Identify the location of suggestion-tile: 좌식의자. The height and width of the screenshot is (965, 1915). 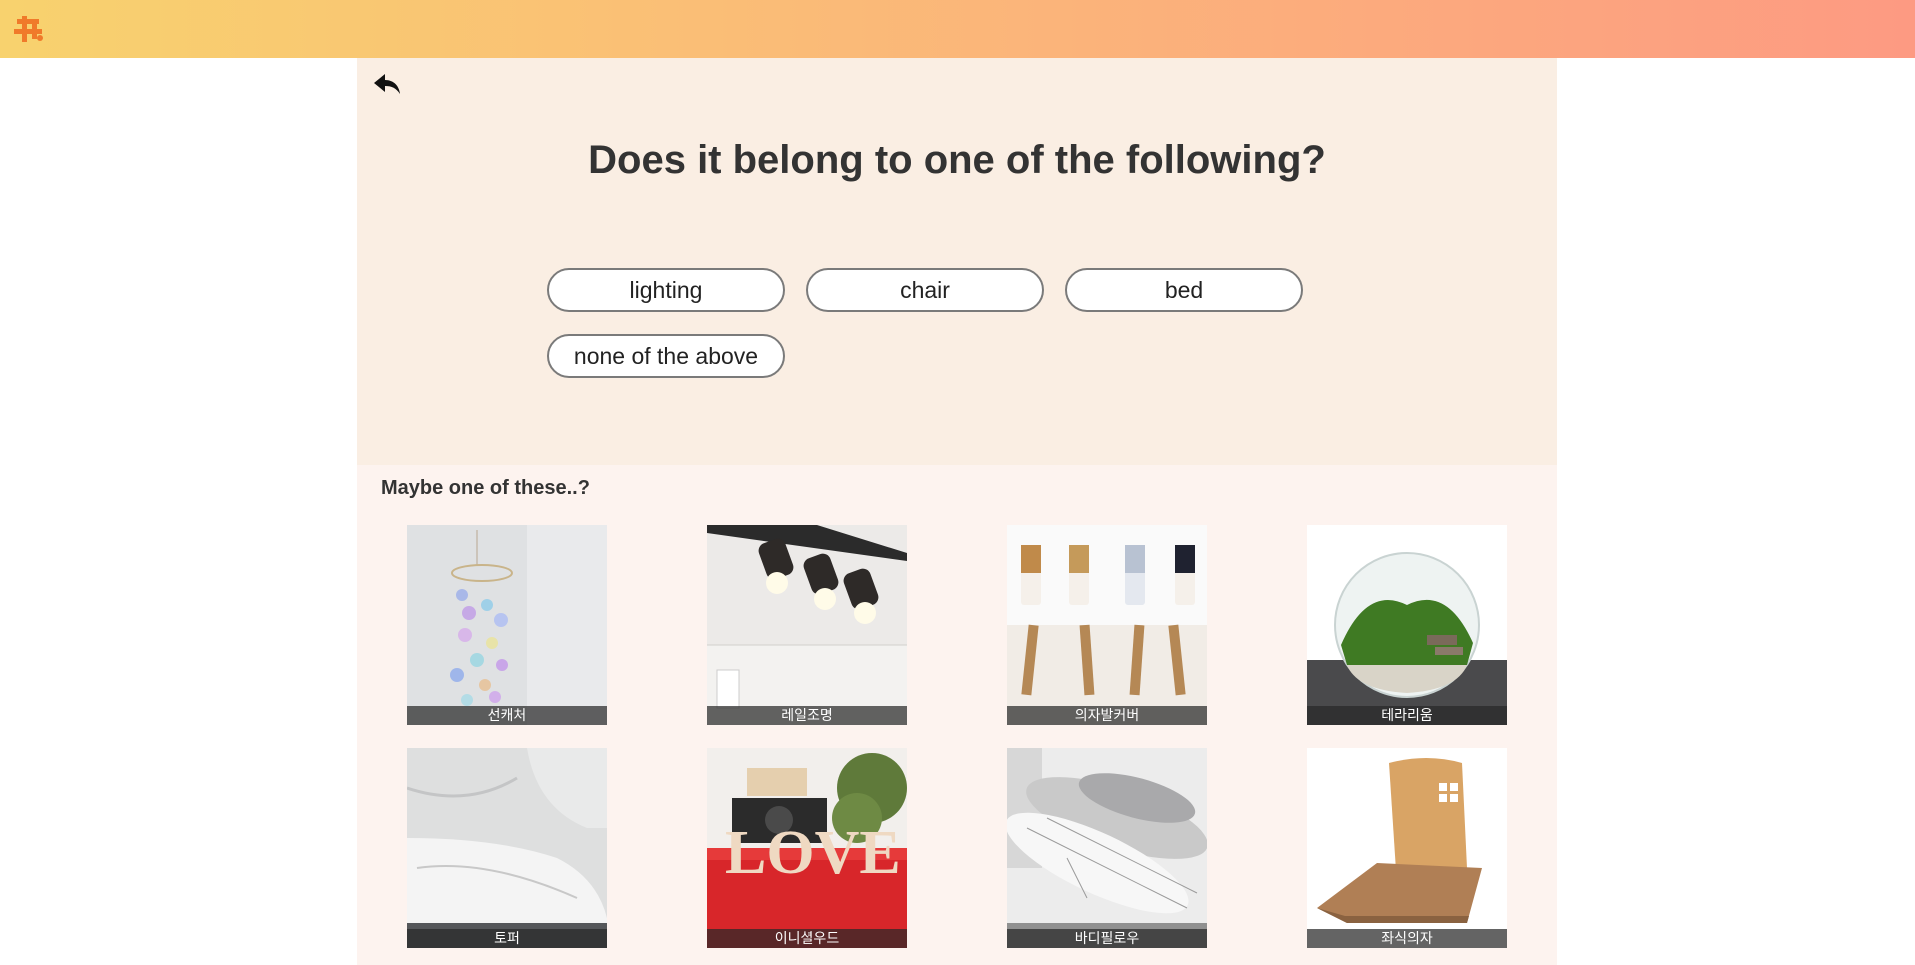
(1407, 848).